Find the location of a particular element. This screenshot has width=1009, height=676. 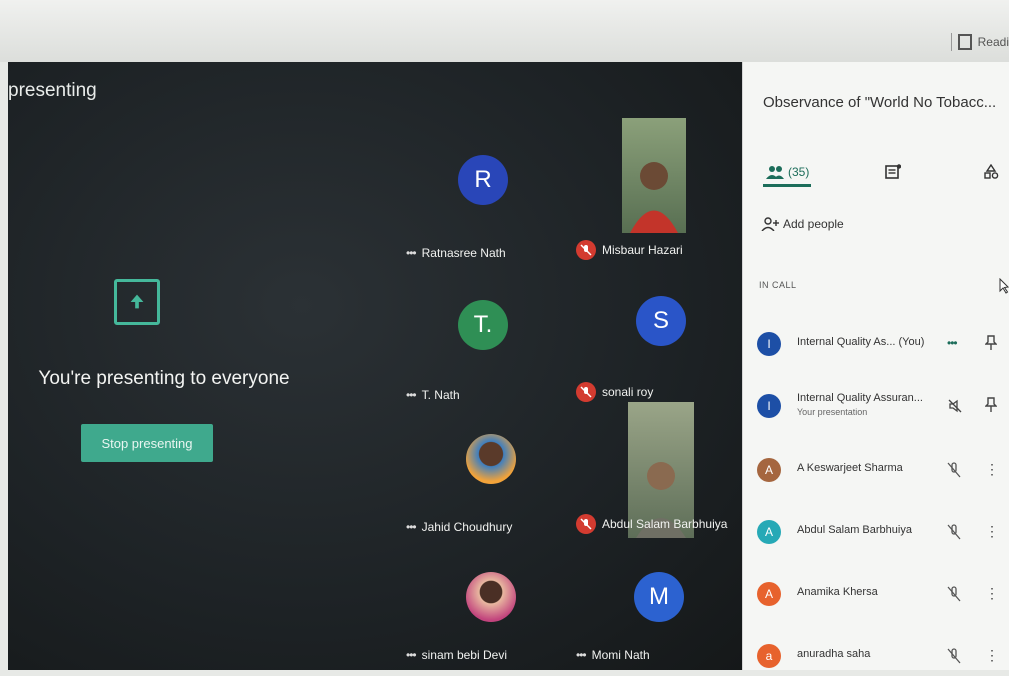

participant-tile: M ••• Momi Nath is located at coordinates (651, 608).